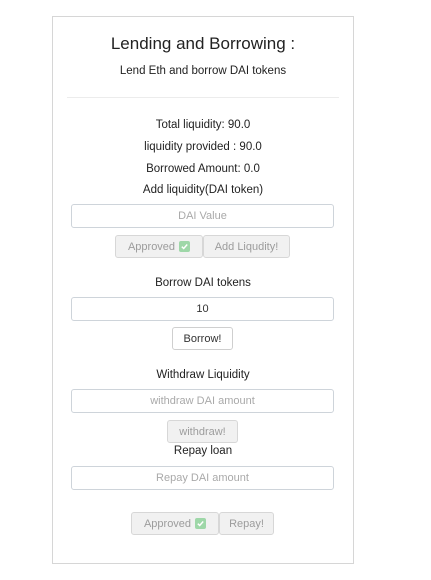 The width and height of the screenshot is (431, 580). I want to click on repay-approved-button: Approved, so click(175, 523).